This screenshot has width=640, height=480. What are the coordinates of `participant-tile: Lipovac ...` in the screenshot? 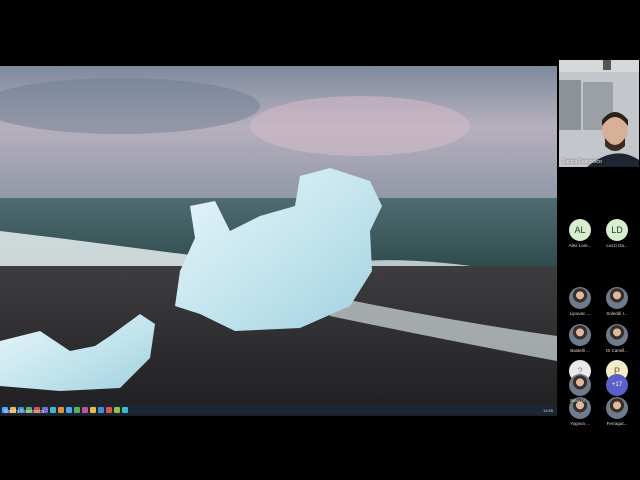 It's located at (580, 301).